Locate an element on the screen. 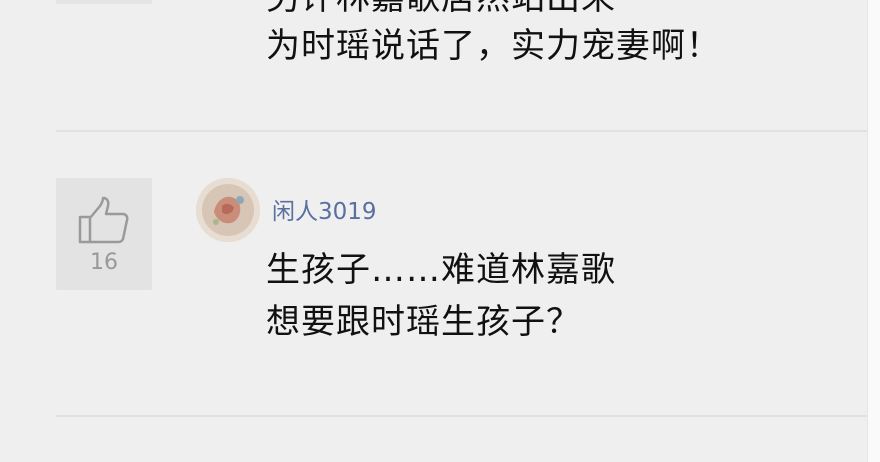 The height and width of the screenshot is (462, 880). avatar-image-icon is located at coordinates (228, 210).